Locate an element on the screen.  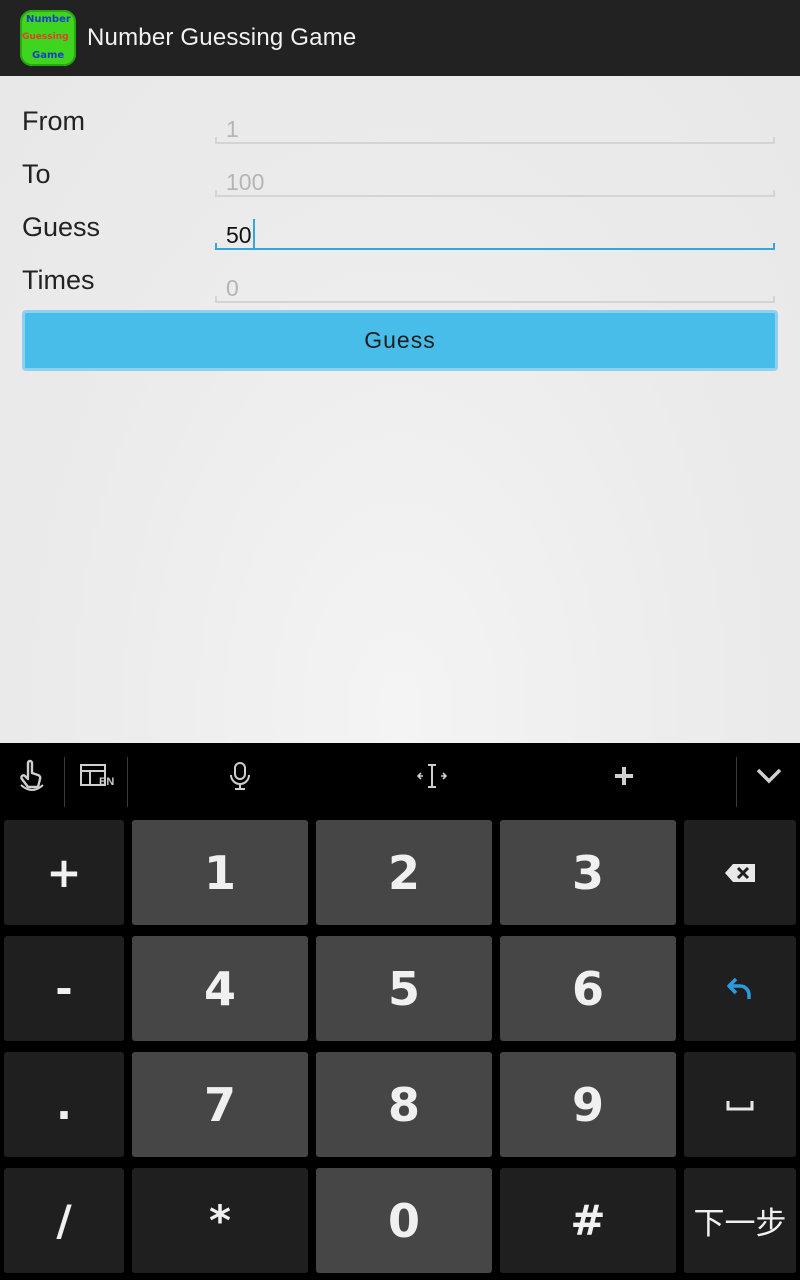
key-6: 6 is located at coordinates (588, 988).